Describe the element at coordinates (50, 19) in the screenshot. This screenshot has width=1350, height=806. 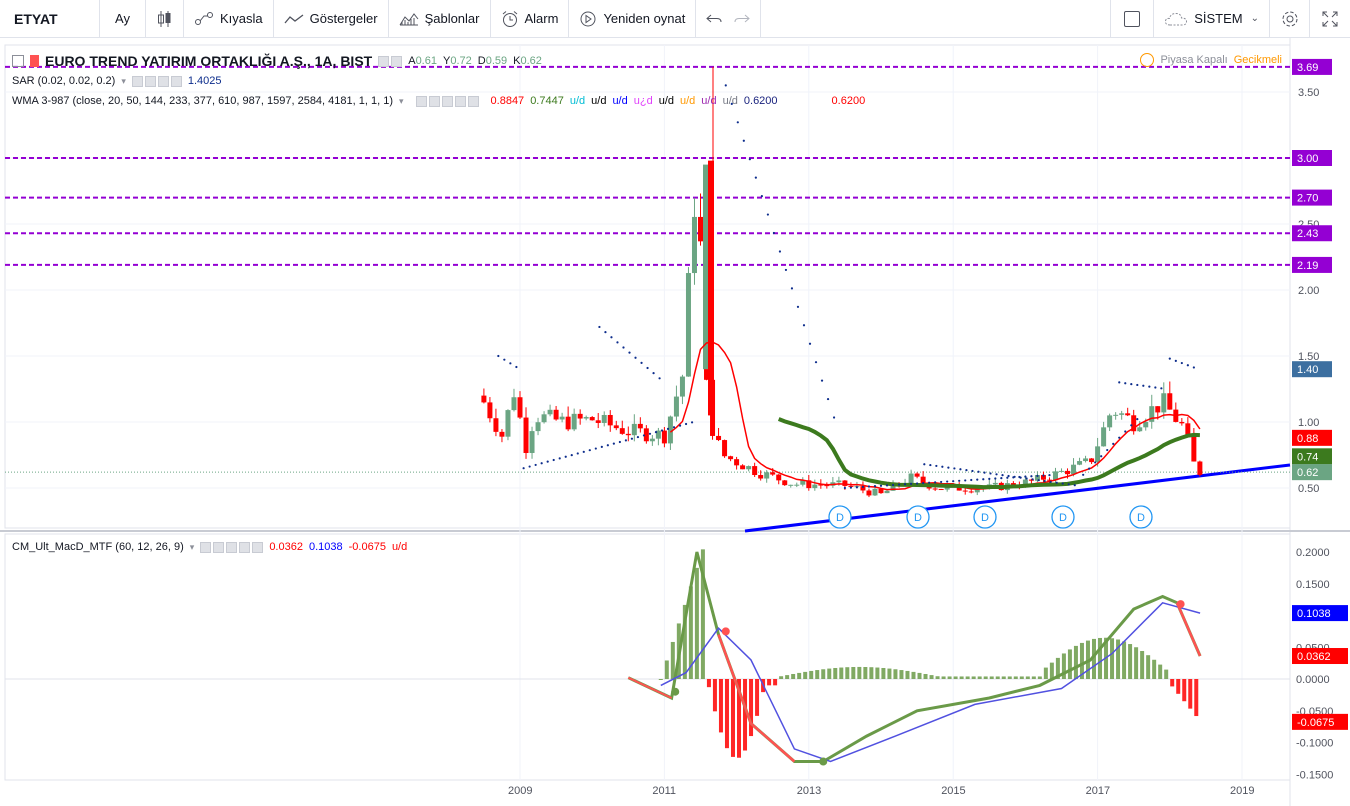
I see `symbol-search-button: ETYAT` at that location.